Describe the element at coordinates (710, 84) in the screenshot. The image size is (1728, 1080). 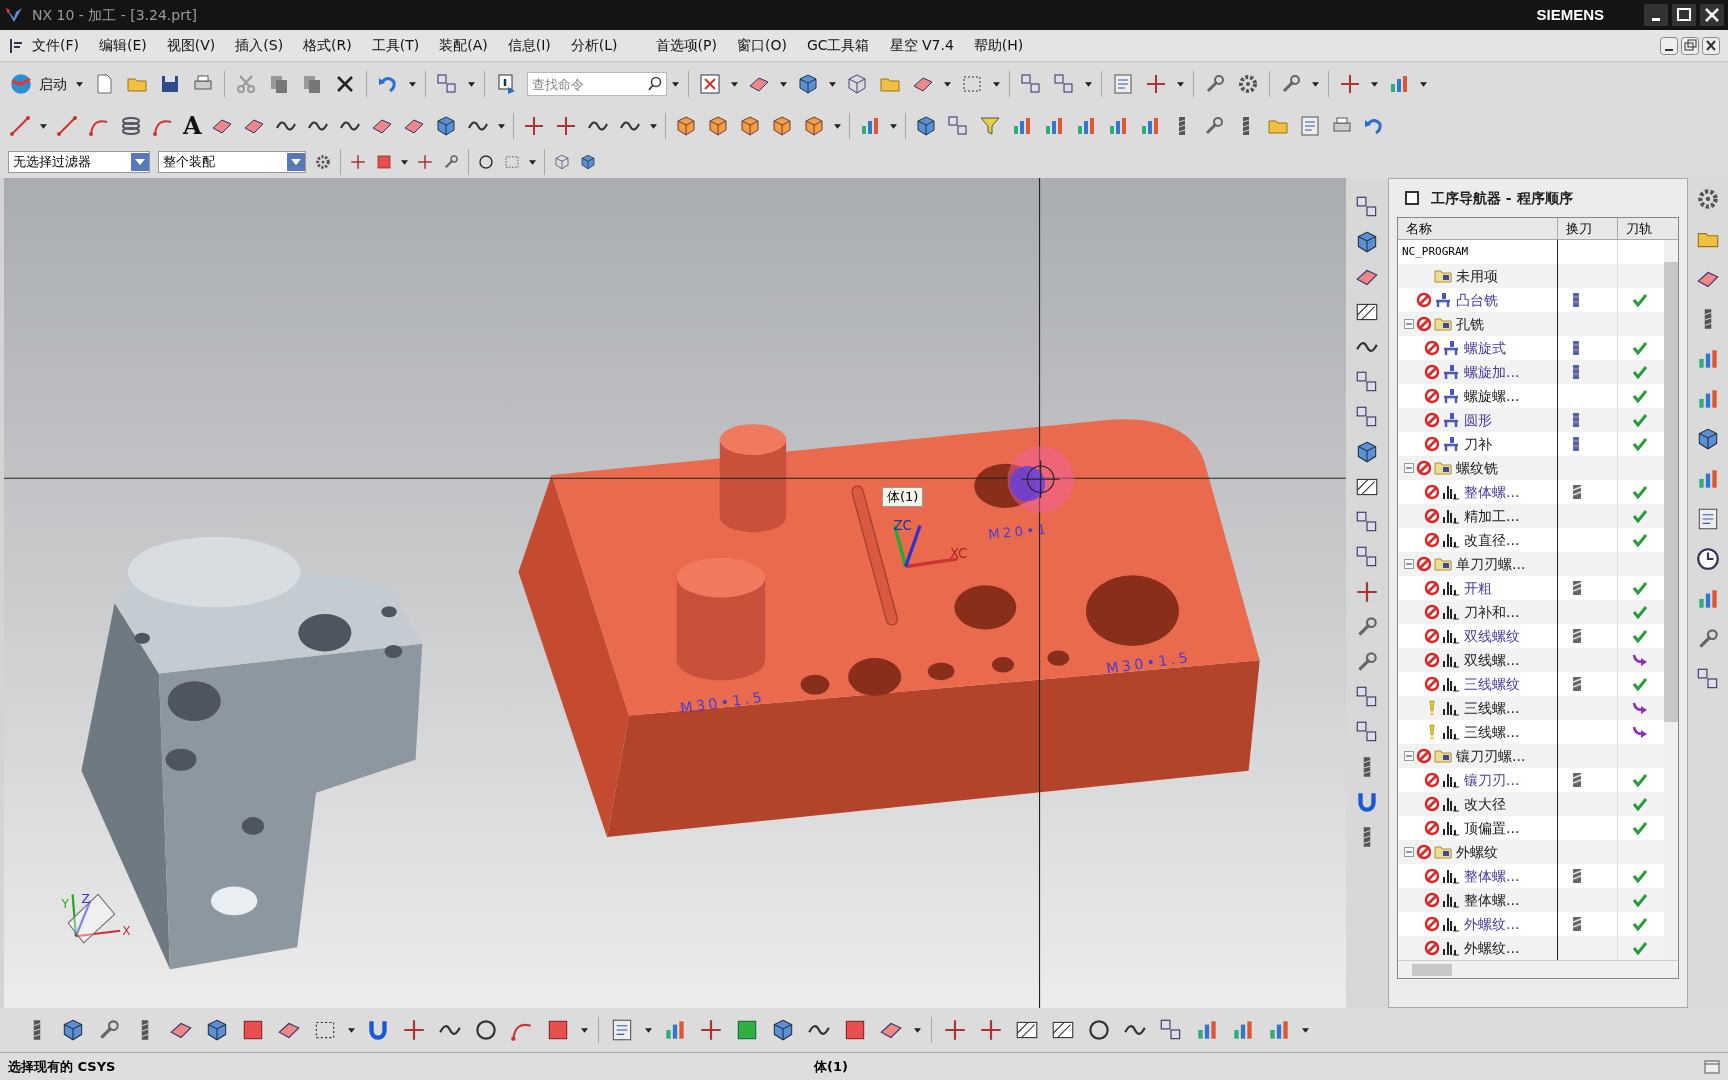
I see `fit-view-icon` at that location.